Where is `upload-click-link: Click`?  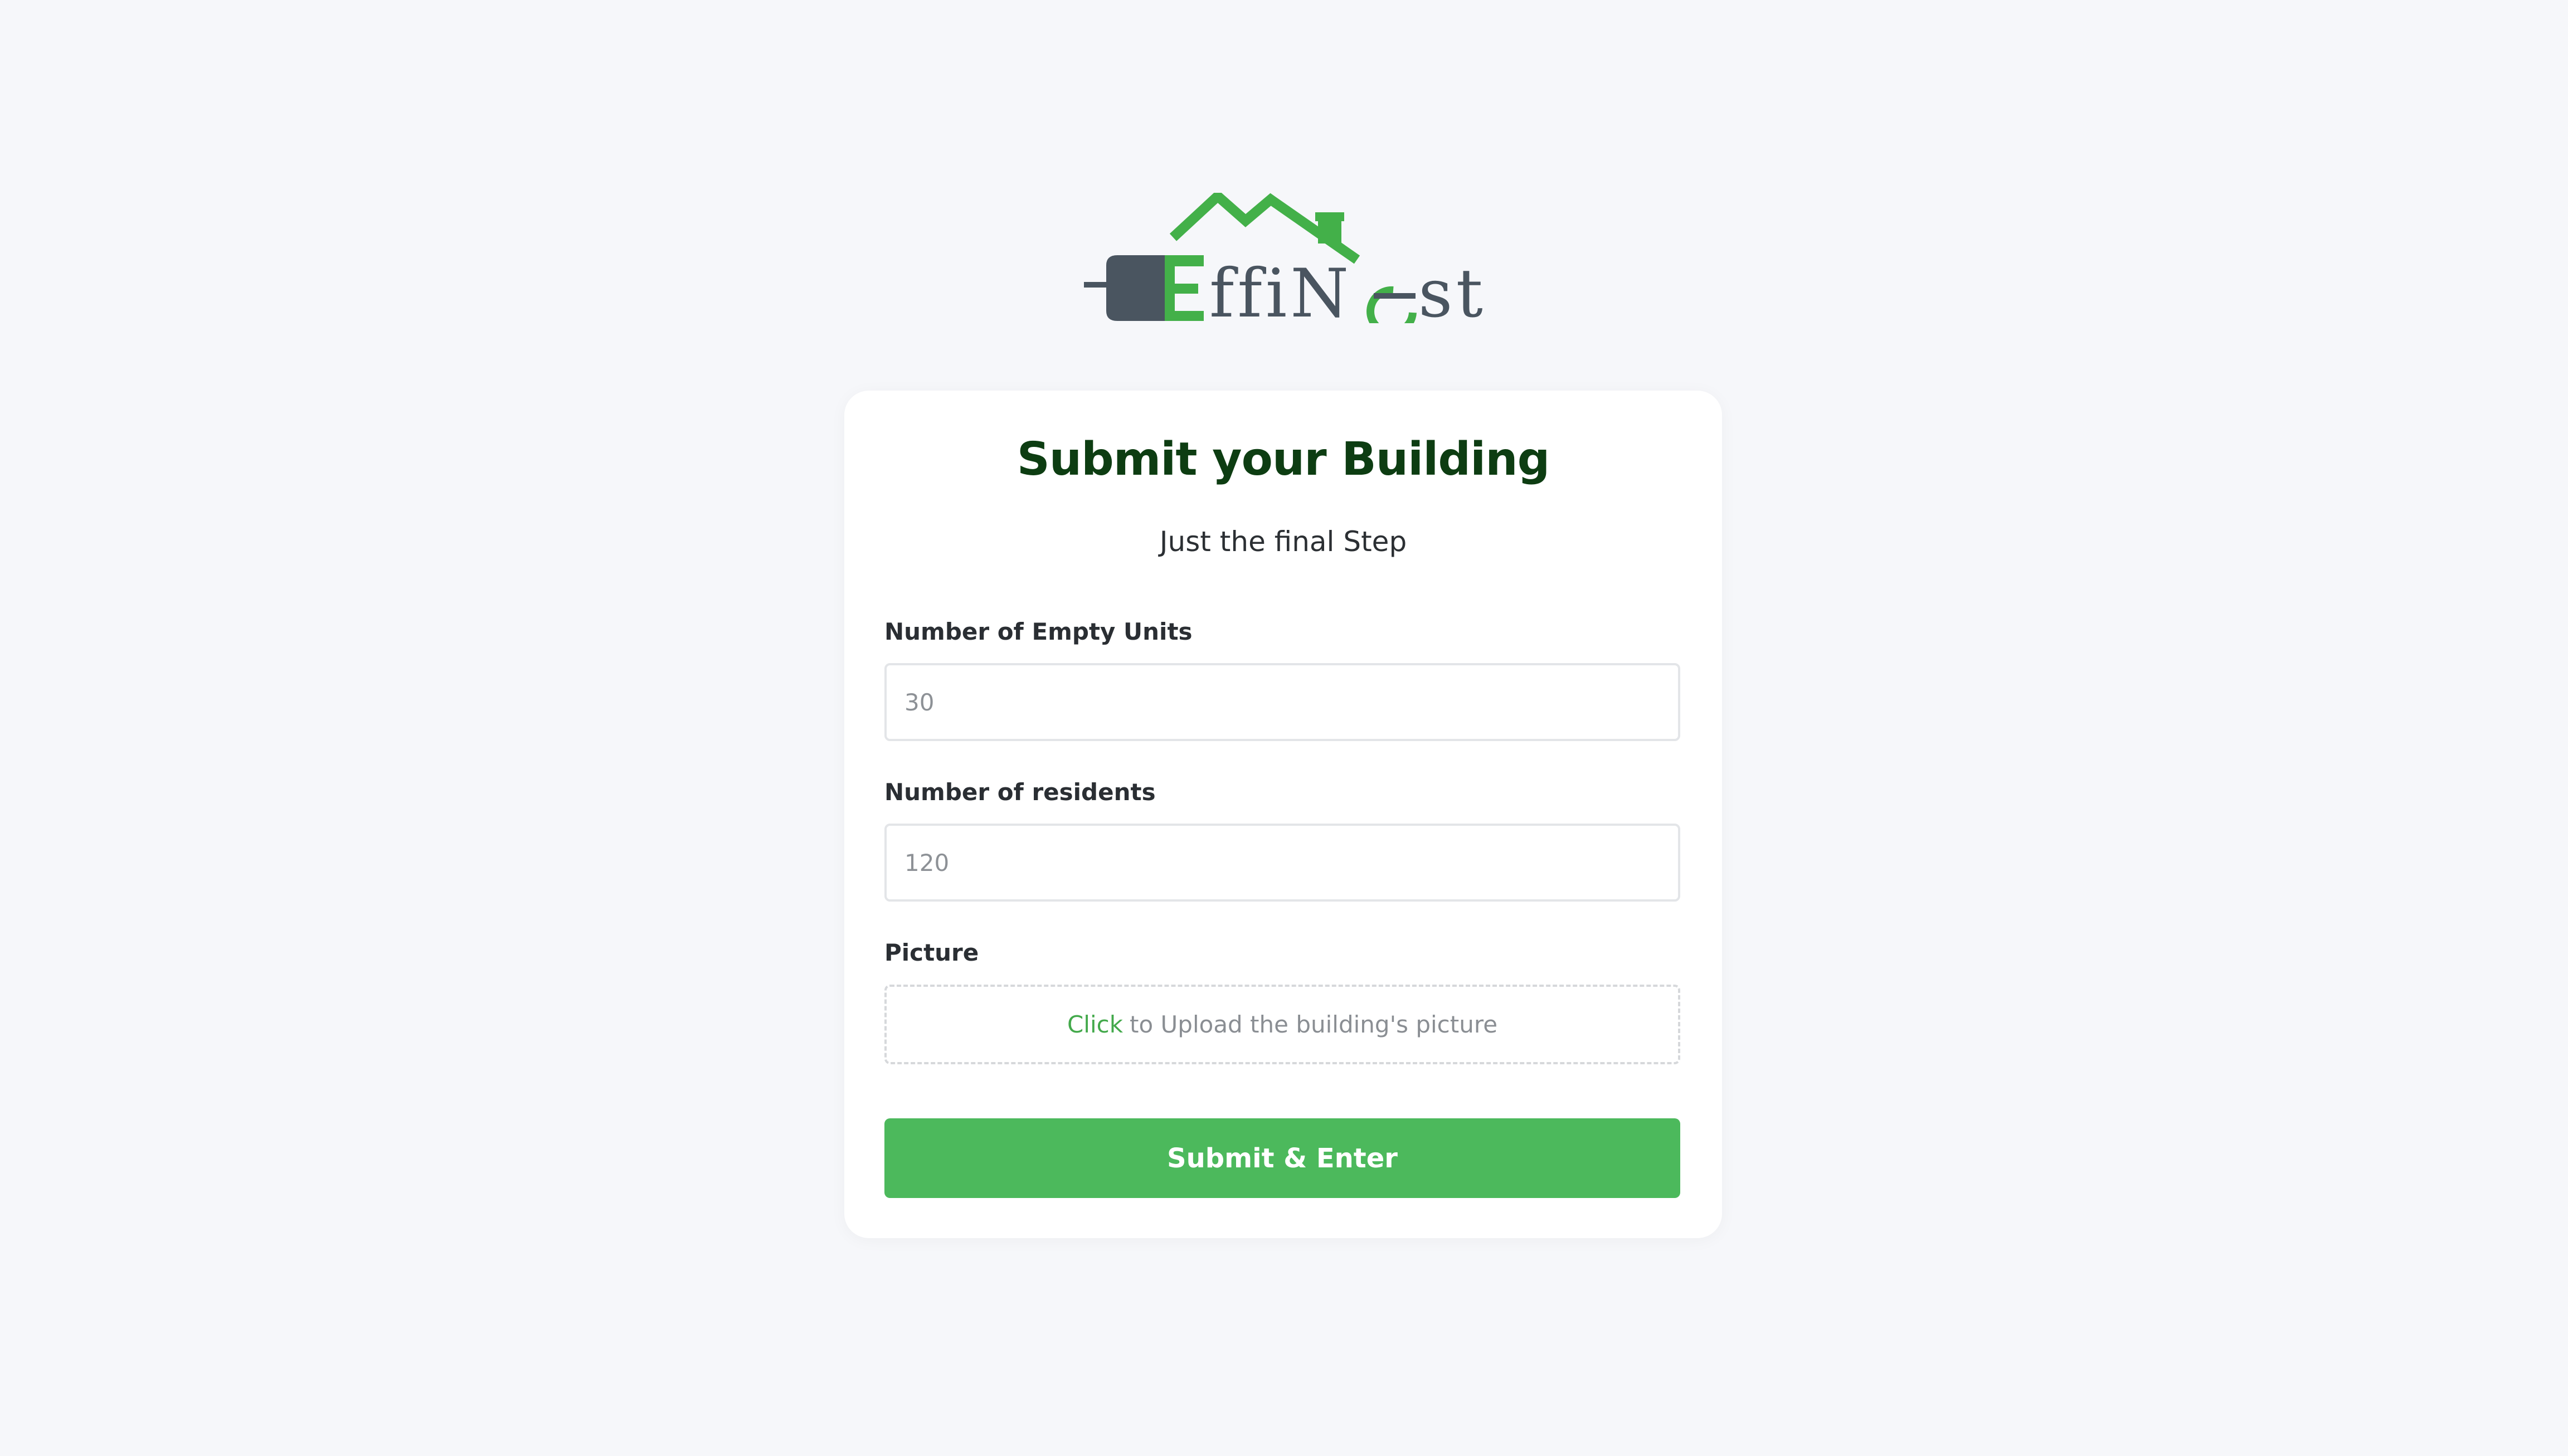 upload-click-link: Click is located at coordinates (1095, 1024).